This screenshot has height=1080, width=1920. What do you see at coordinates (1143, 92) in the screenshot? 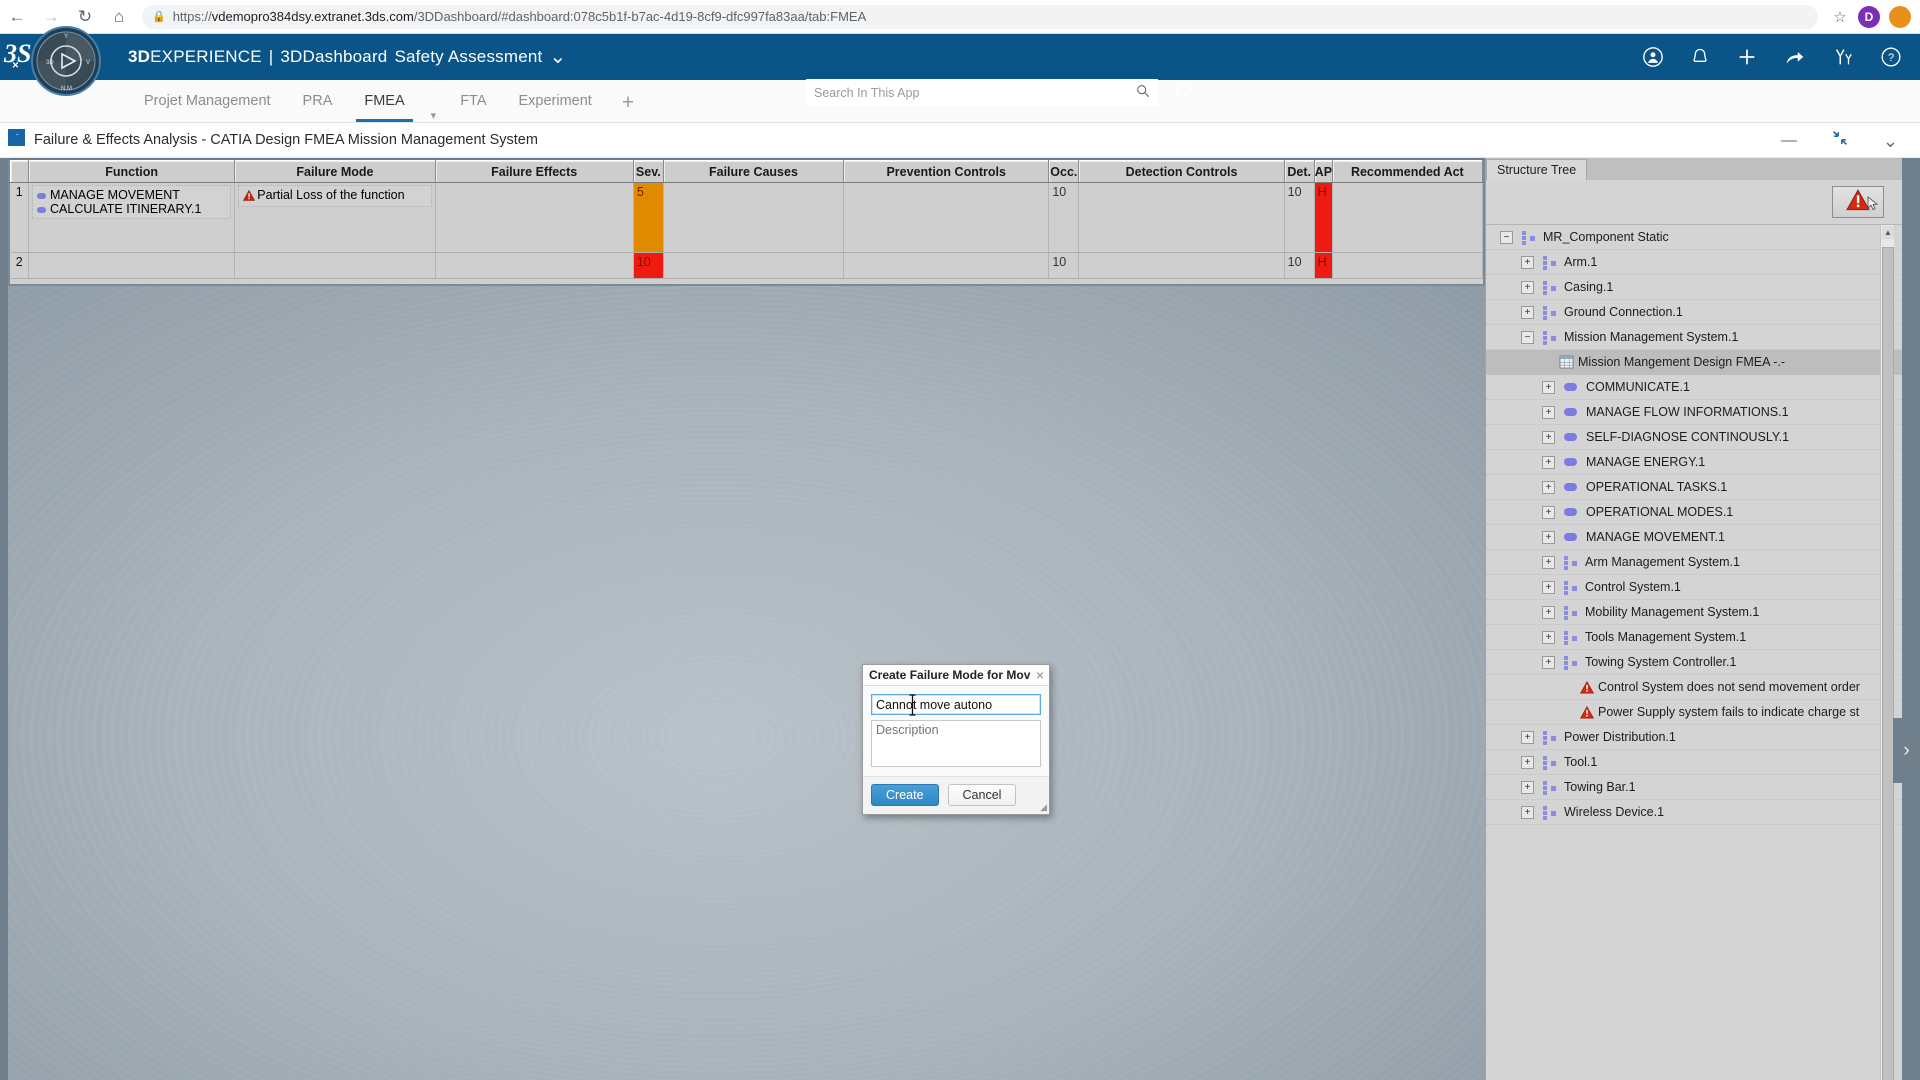
I see `search-icon` at bounding box center [1143, 92].